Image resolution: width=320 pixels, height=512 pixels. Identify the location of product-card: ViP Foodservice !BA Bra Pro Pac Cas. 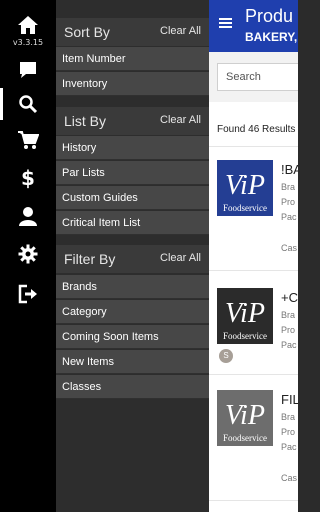
(253, 200).